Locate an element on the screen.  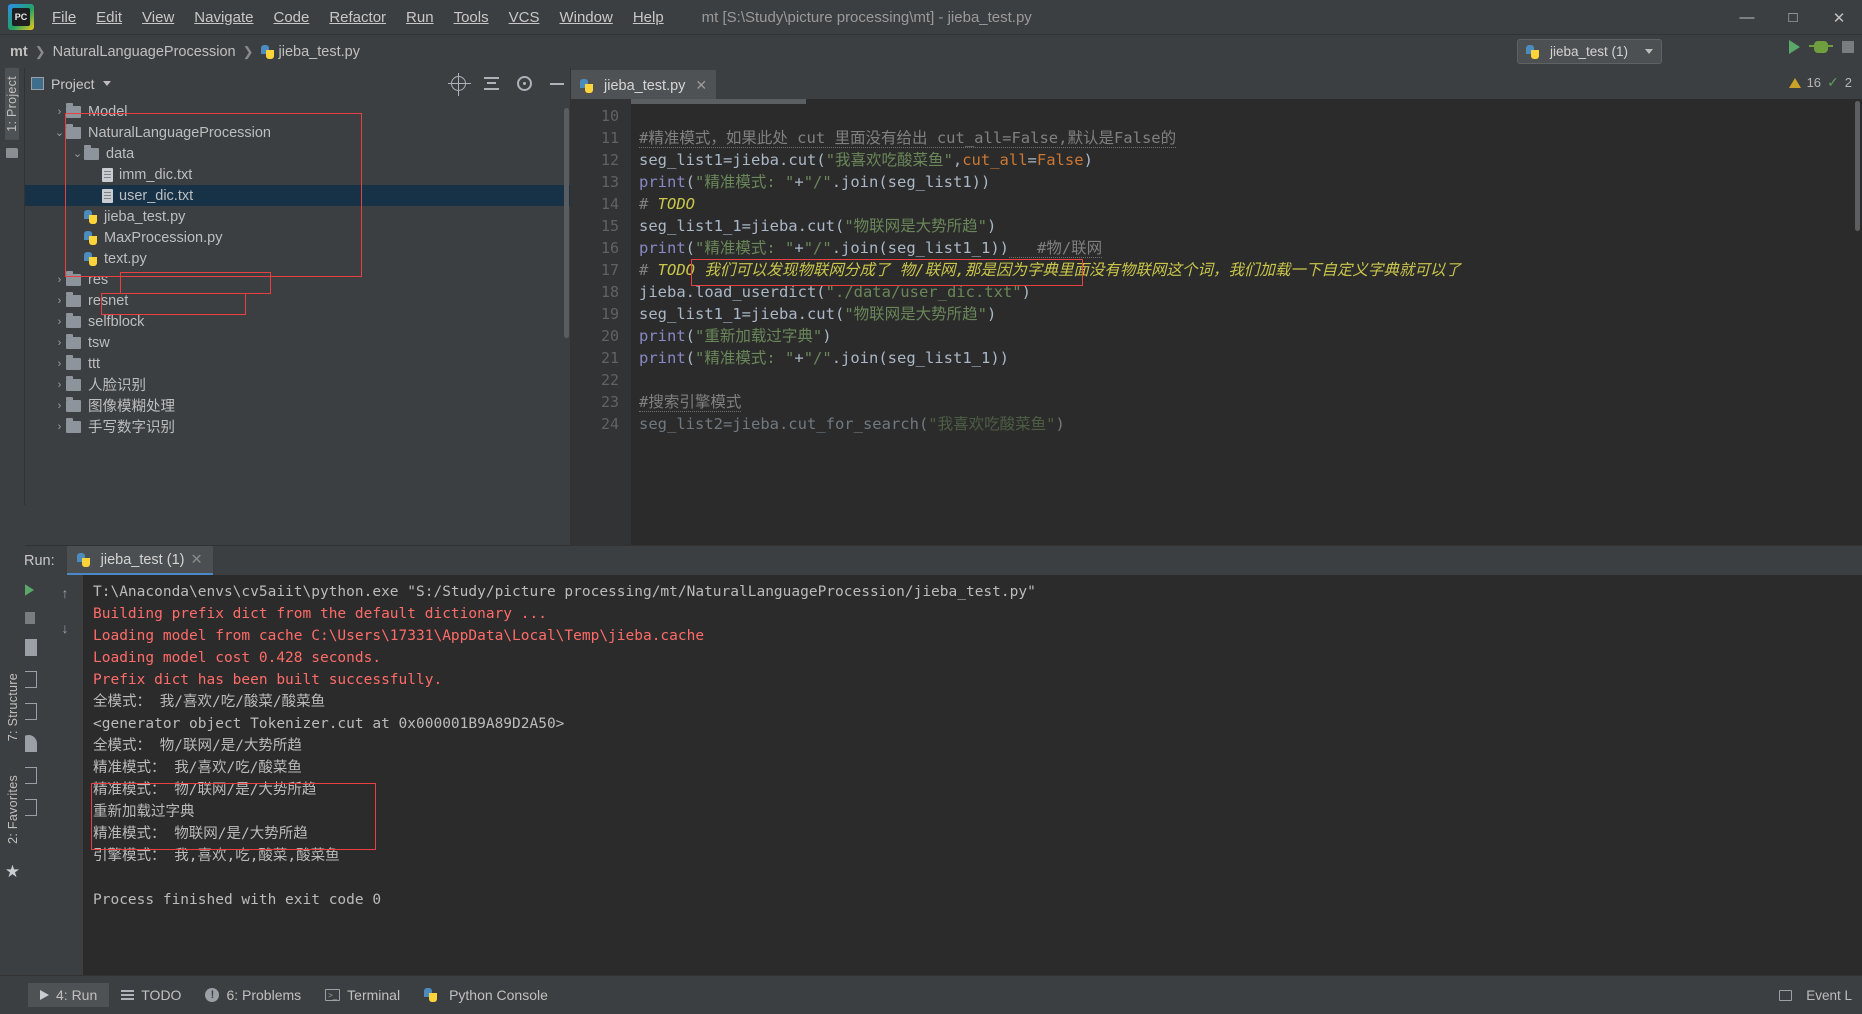
python-tab-icon is located at coordinates (586, 85).